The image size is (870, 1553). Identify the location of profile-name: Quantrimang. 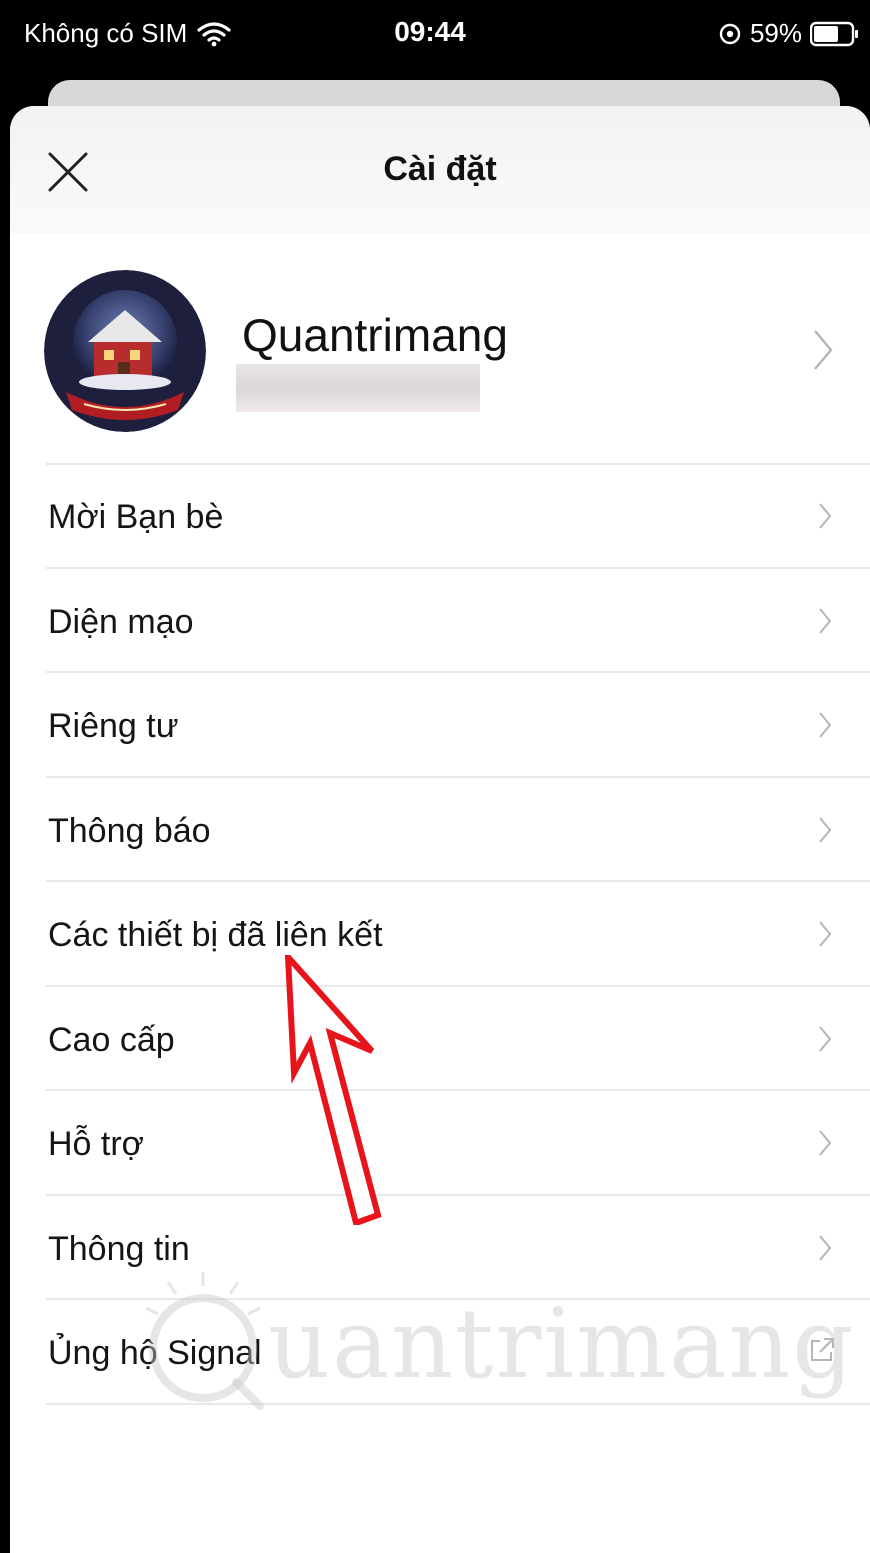
(375, 335).